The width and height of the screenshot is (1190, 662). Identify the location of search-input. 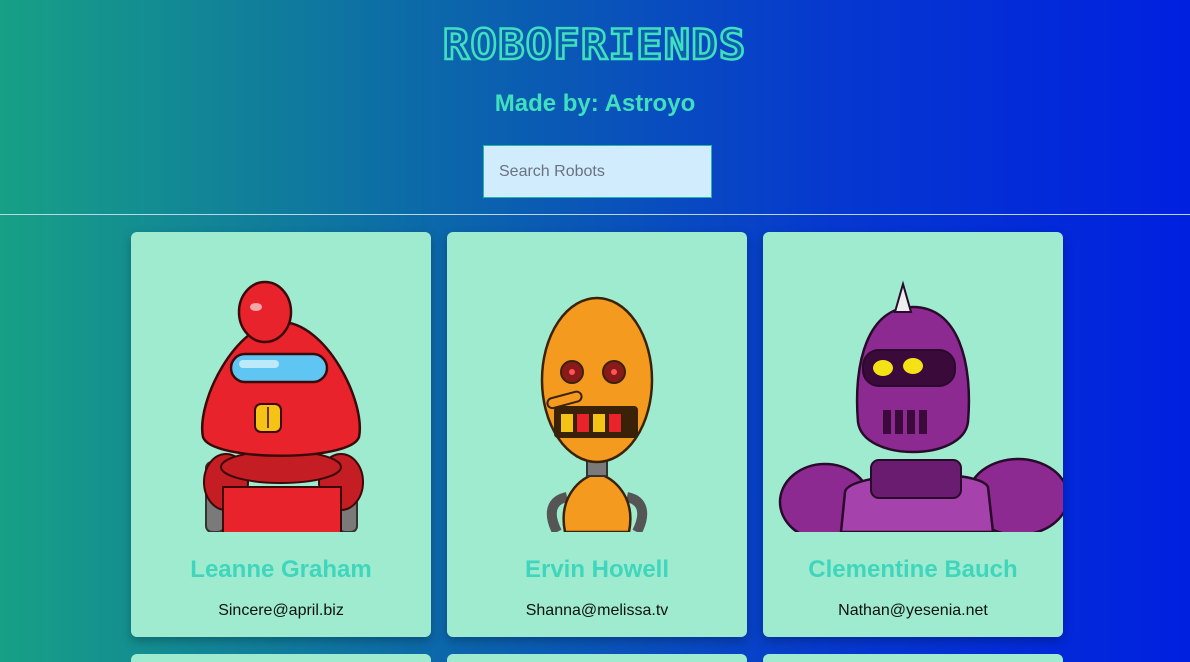
(597, 171).